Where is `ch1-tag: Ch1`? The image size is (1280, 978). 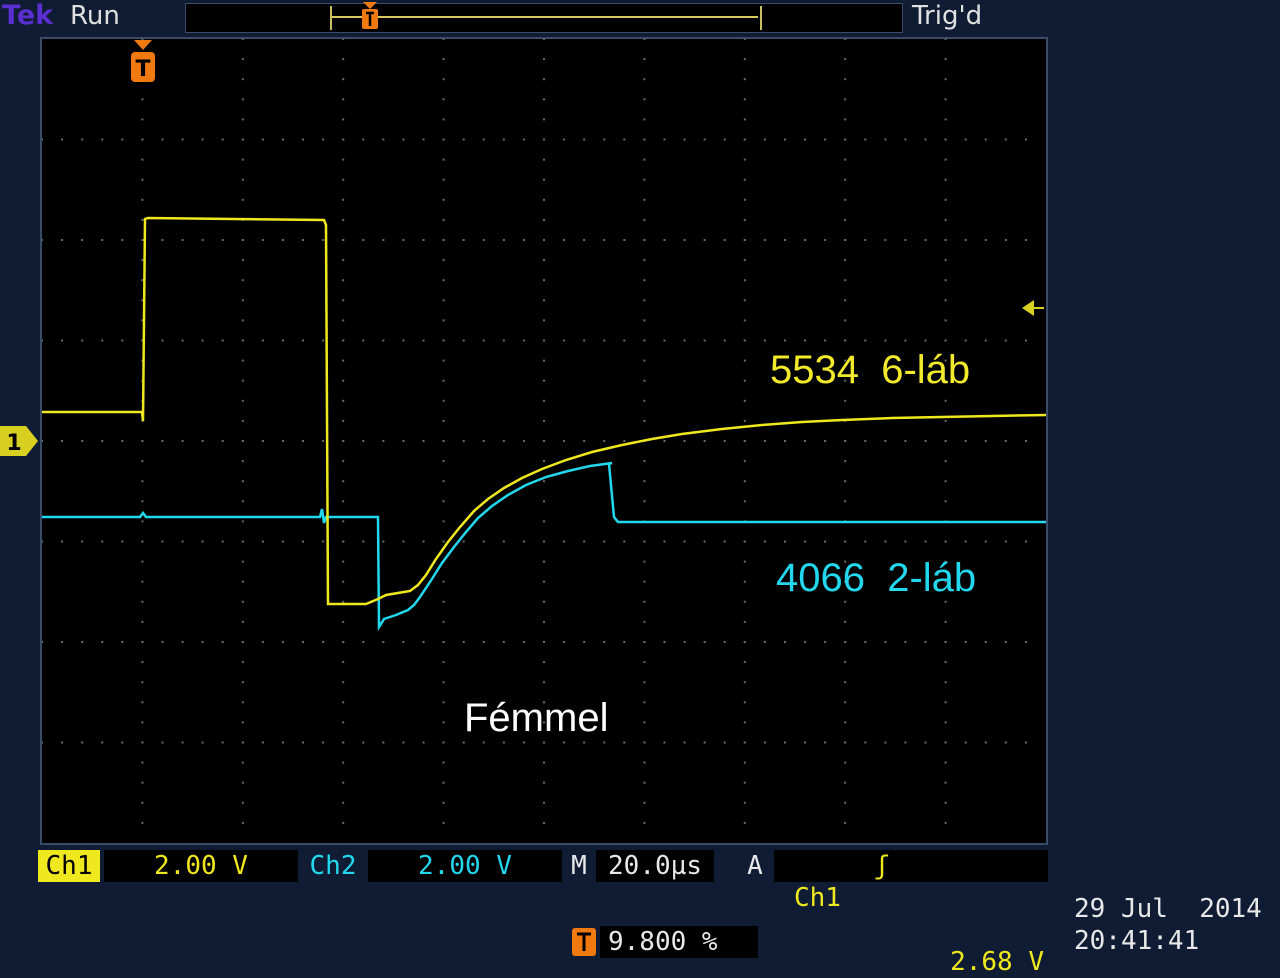
ch1-tag: Ch1 is located at coordinates (69, 866).